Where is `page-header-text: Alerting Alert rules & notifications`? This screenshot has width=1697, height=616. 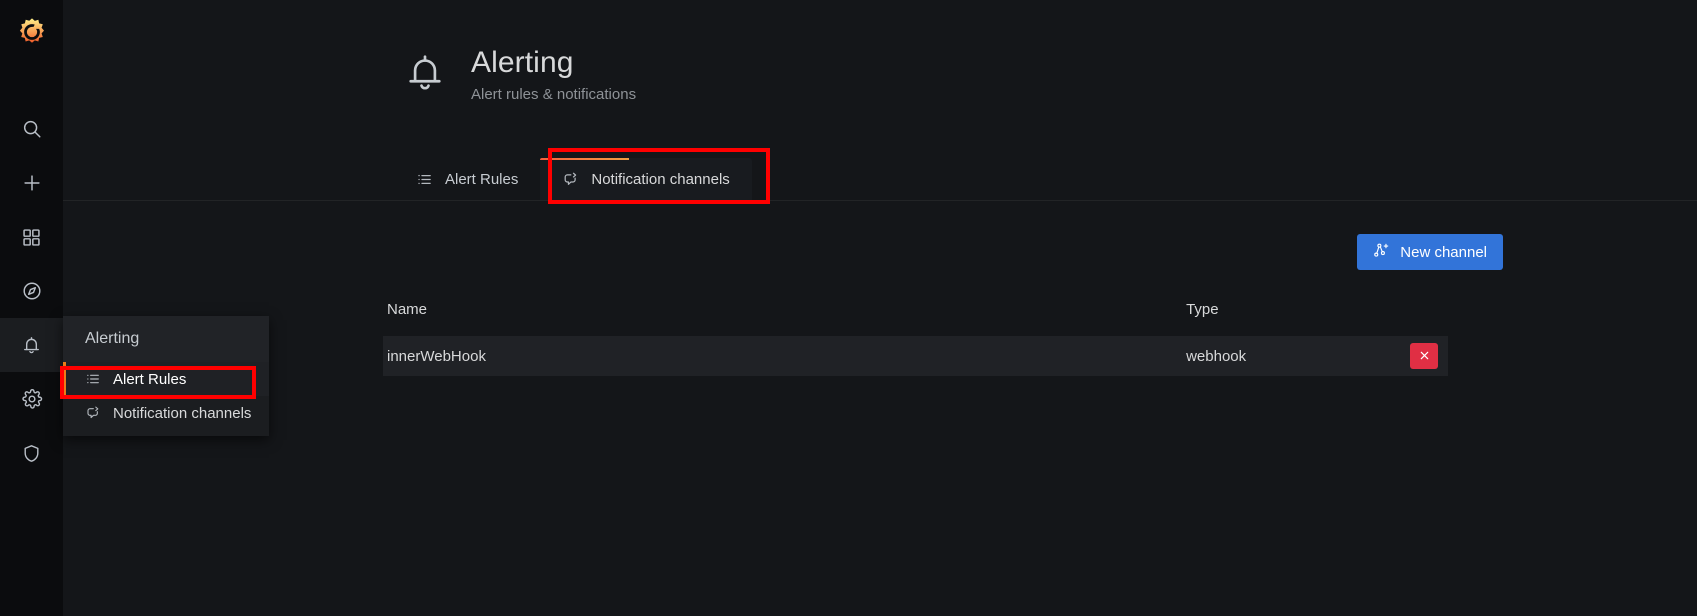
page-header-text: Alerting Alert rules & notifications is located at coordinates (553, 75).